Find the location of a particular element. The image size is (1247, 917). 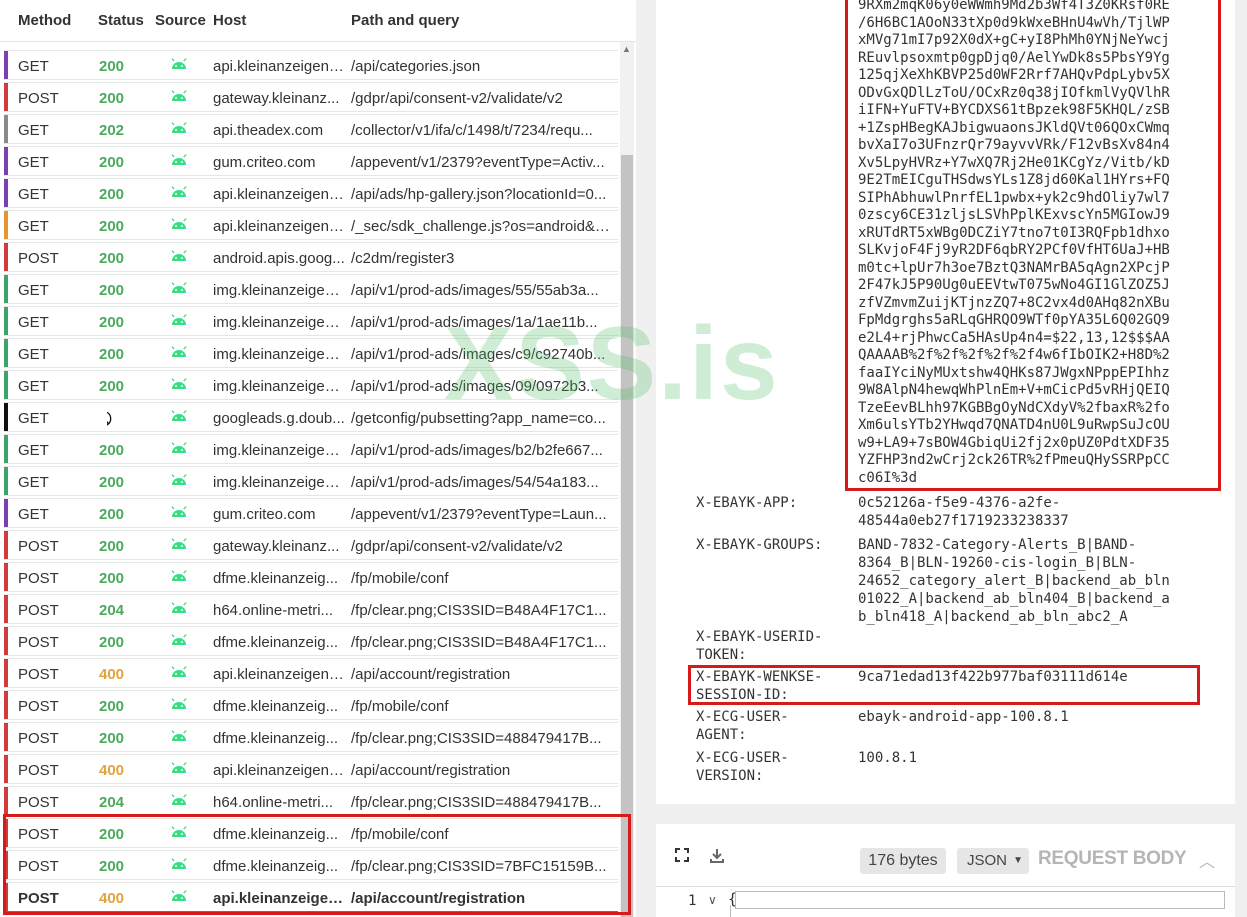

format-select: JSON ▼ is located at coordinates (993, 861).